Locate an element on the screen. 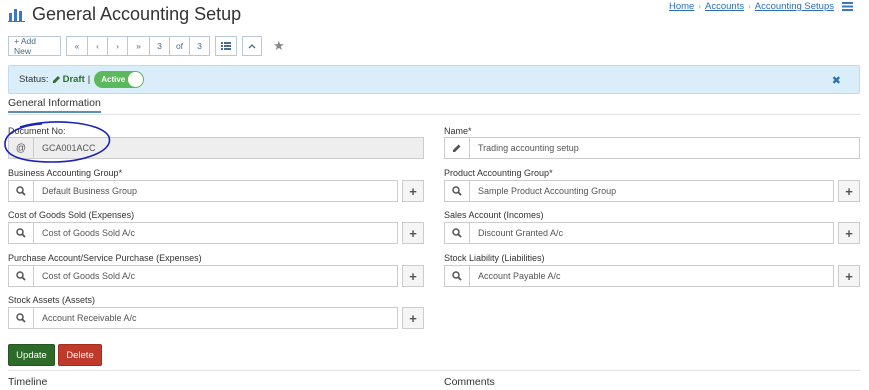 This screenshot has height=390, width=869. page-header: General Accounting Setup is located at coordinates (124, 14).